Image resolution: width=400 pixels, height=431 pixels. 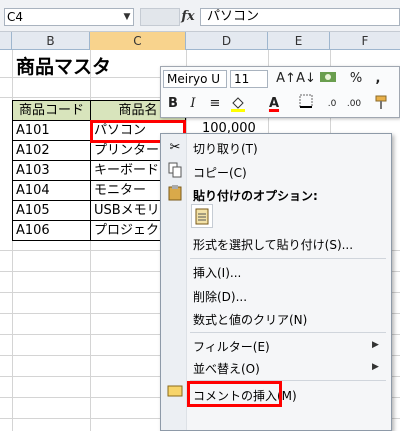 I want to click on name-box: C4, so click(x=69, y=17).